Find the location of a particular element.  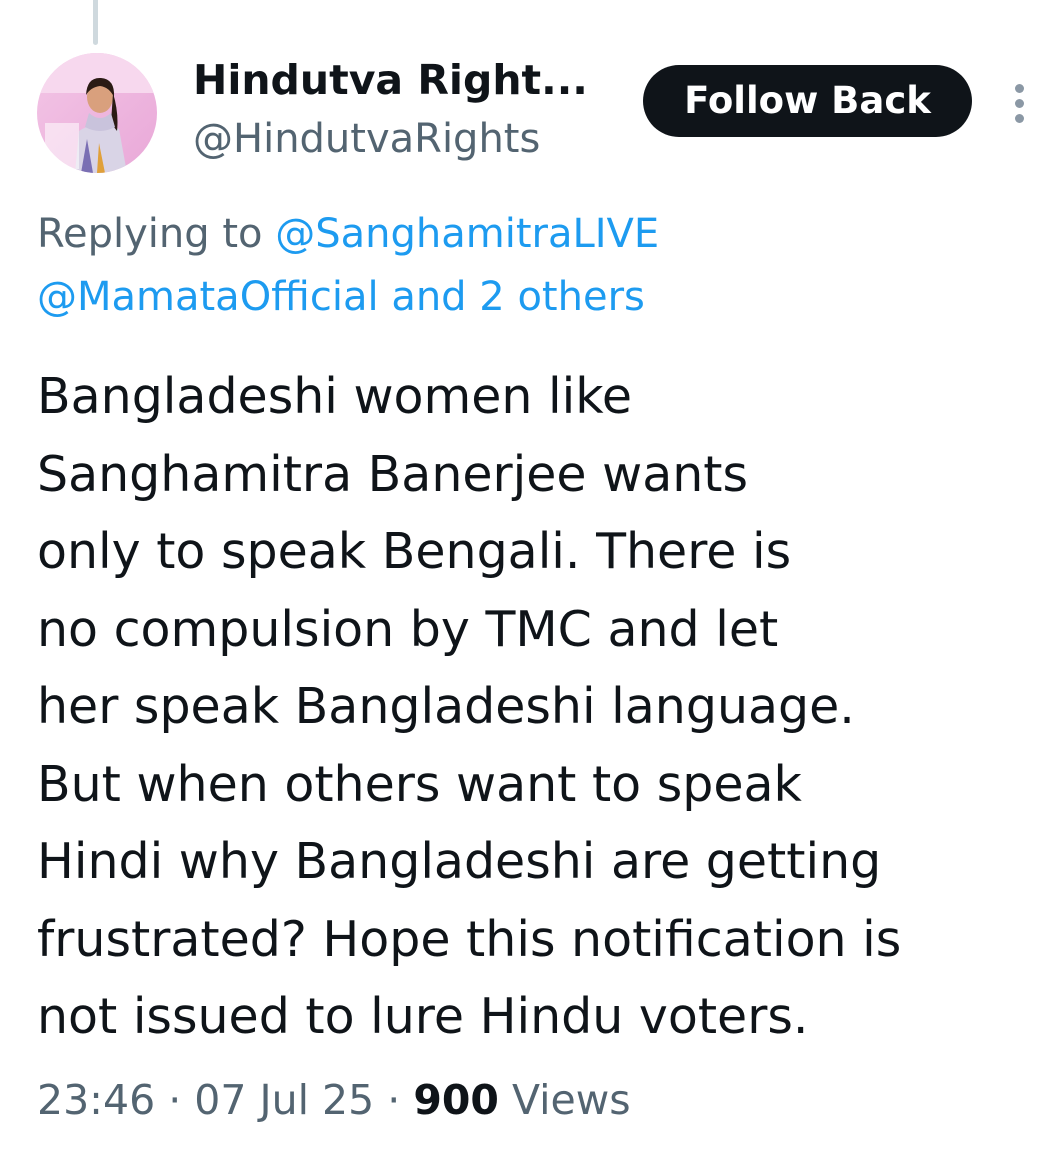

avatar-photo is located at coordinates (97, 113).